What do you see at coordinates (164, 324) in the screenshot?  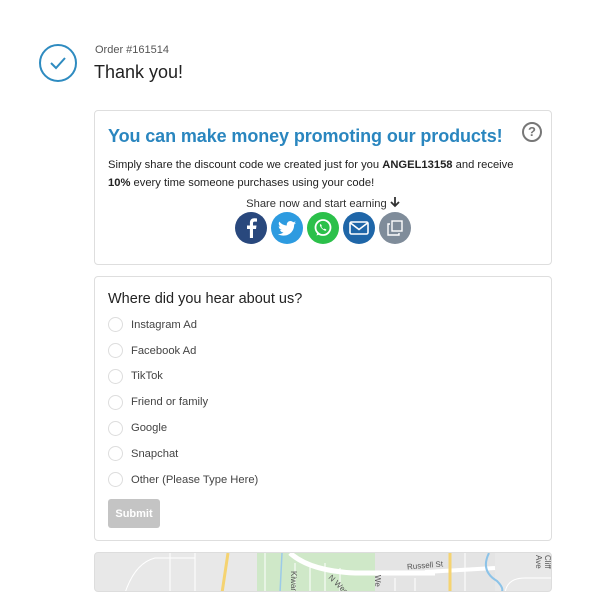 I see `option-label: Instagram Ad` at bounding box center [164, 324].